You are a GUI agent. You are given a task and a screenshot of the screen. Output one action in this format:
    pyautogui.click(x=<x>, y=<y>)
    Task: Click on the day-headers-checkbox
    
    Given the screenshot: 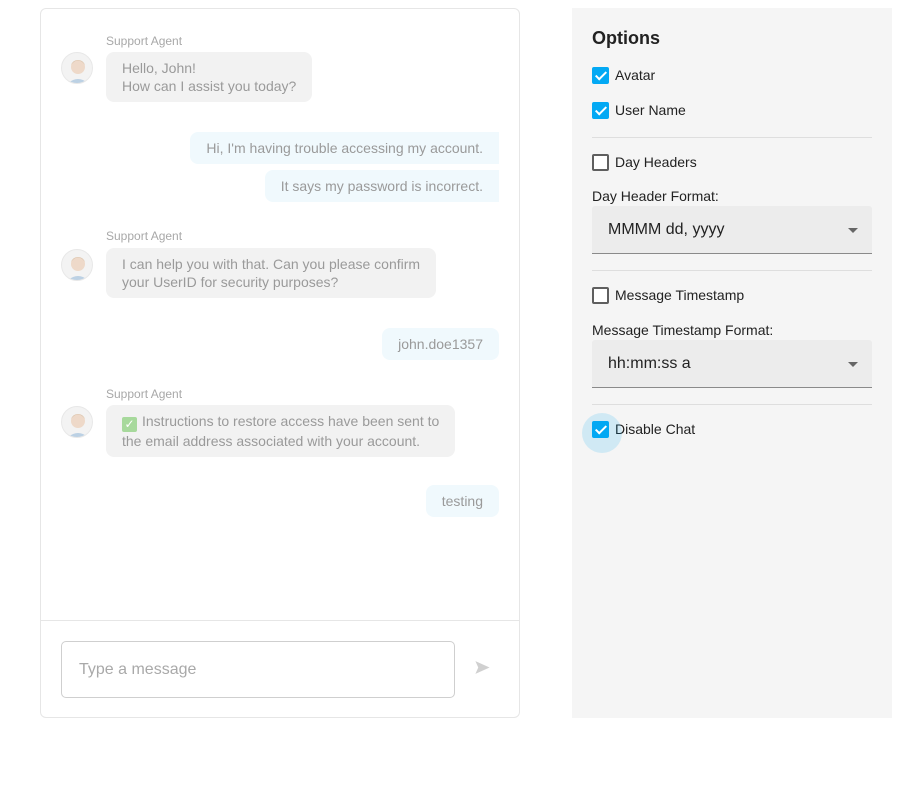 What is the action you would take?
    pyautogui.click(x=600, y=162)
    